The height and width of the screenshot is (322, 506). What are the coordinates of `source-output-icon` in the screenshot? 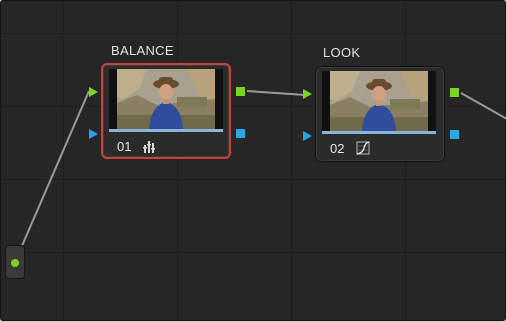 It's located at (15, 263).